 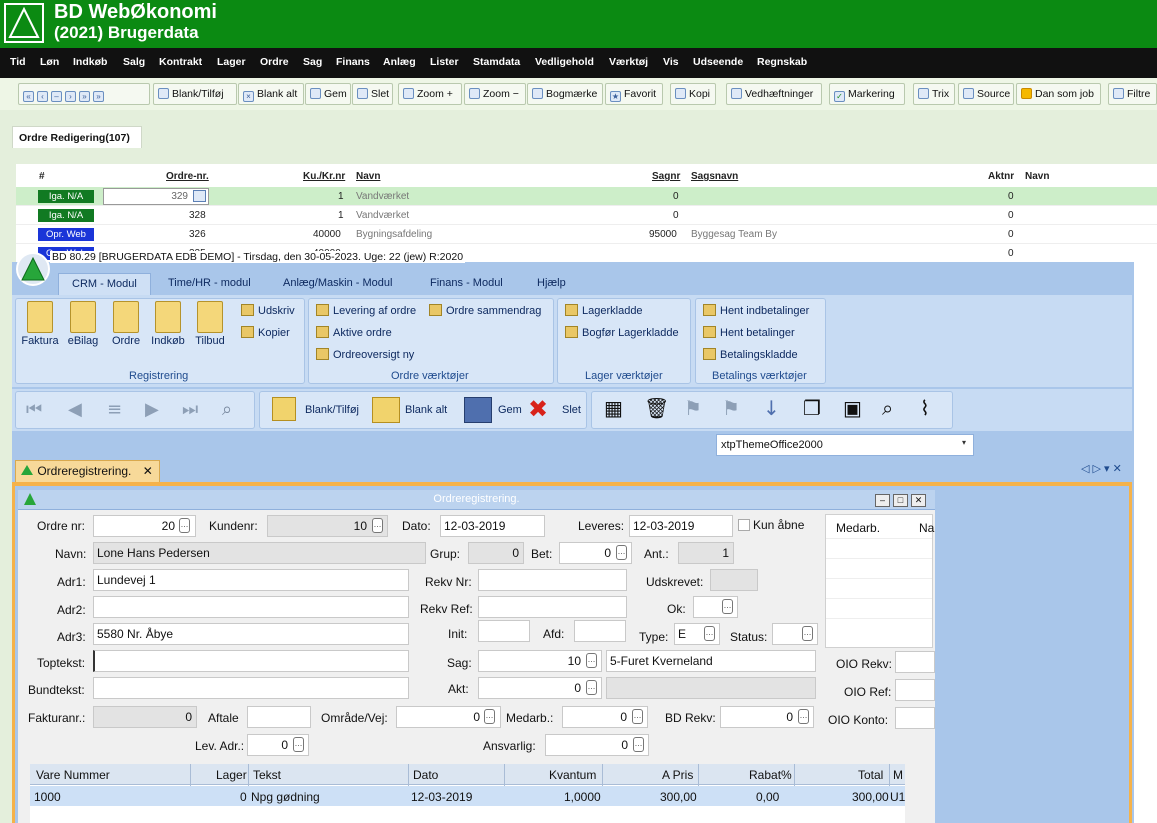 What do you see at coordinates (148, 471) in the screenshot?
I see `close-tab-icon: ✕` at bounding box center [148, 471].